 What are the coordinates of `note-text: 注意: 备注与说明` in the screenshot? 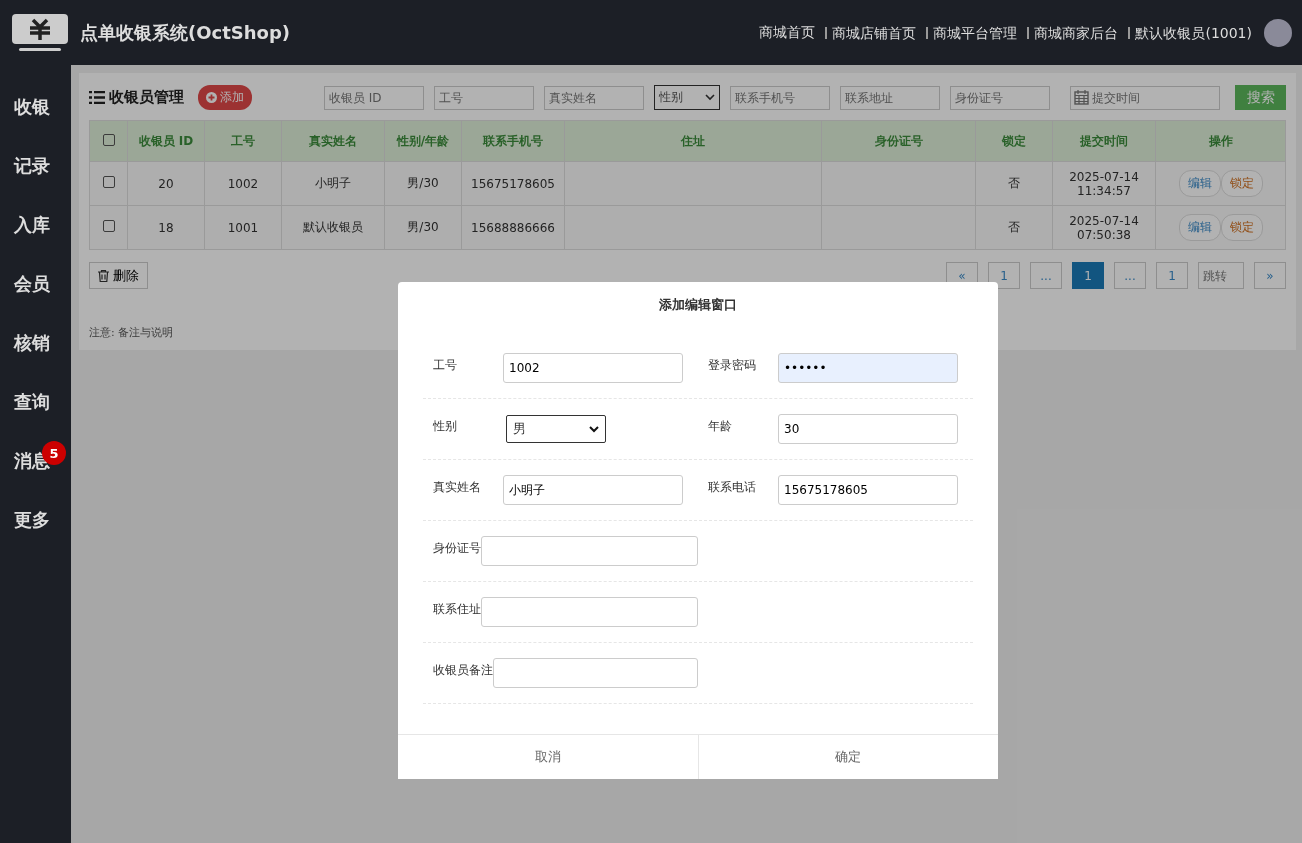 It's located at (132, 332).